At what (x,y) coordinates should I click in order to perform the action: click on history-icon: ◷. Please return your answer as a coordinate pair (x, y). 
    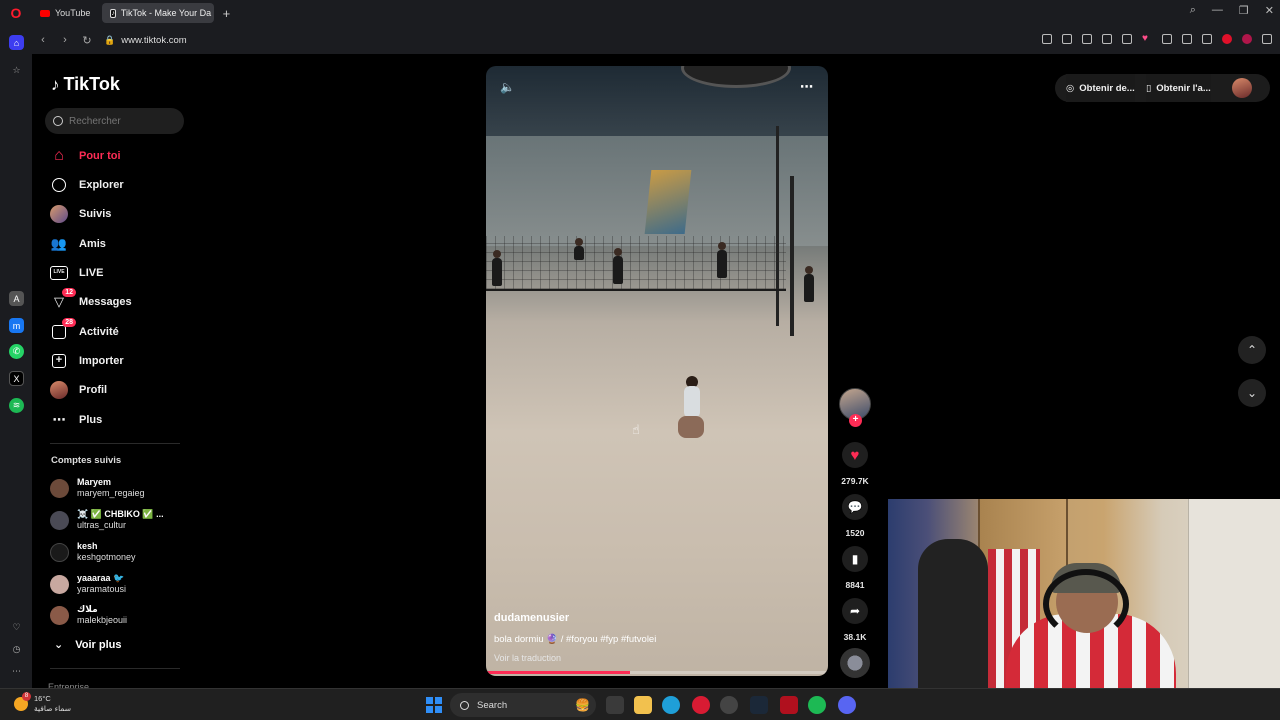
    Looking at the image, I should click on (16, 649).